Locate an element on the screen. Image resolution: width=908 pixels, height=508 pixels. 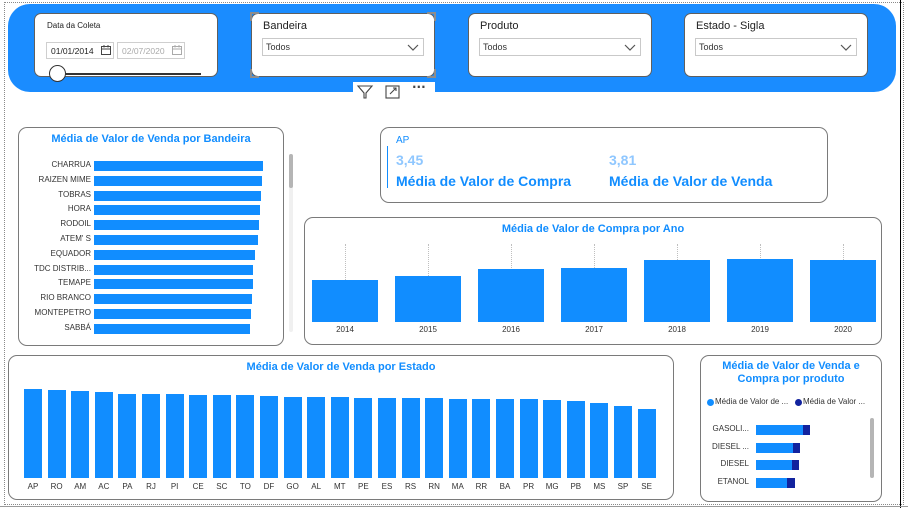
x-tick-label: PR is located at coordinates (529, 486).